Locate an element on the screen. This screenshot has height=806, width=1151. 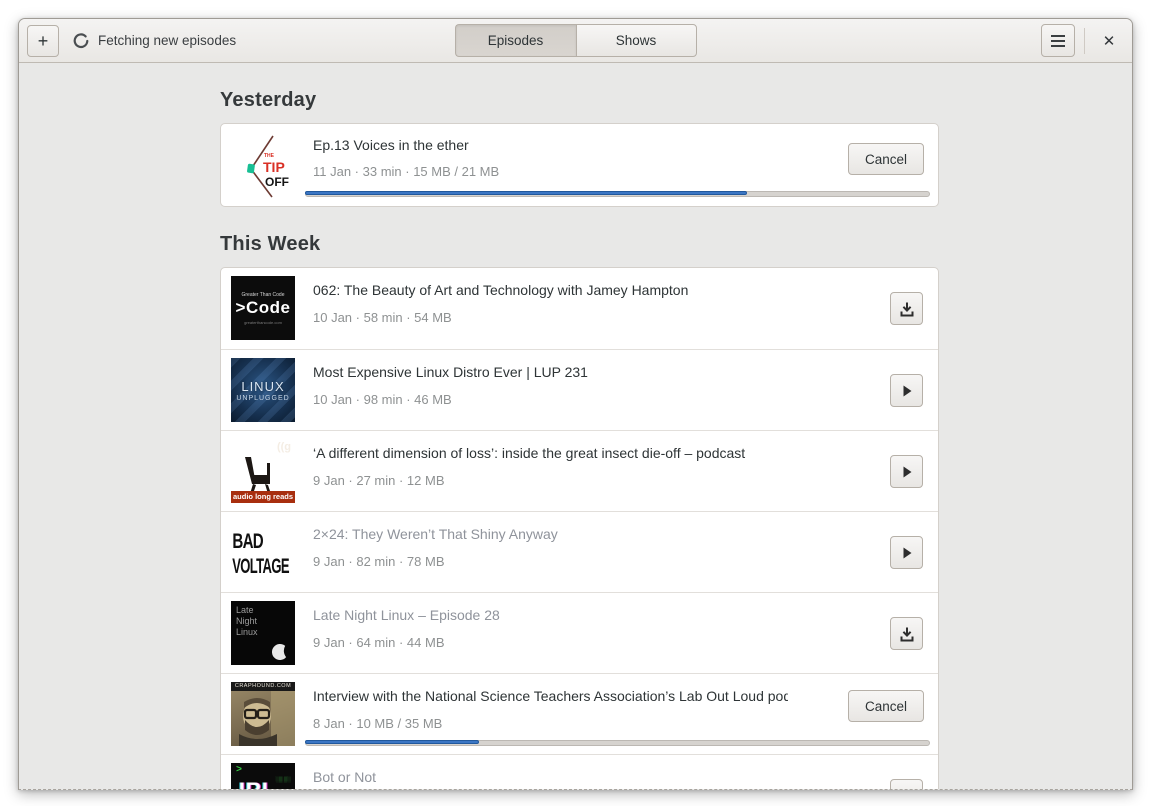
podcast-cover-late-night-linux: Late Night Linux is located at coordinates (263, 633).